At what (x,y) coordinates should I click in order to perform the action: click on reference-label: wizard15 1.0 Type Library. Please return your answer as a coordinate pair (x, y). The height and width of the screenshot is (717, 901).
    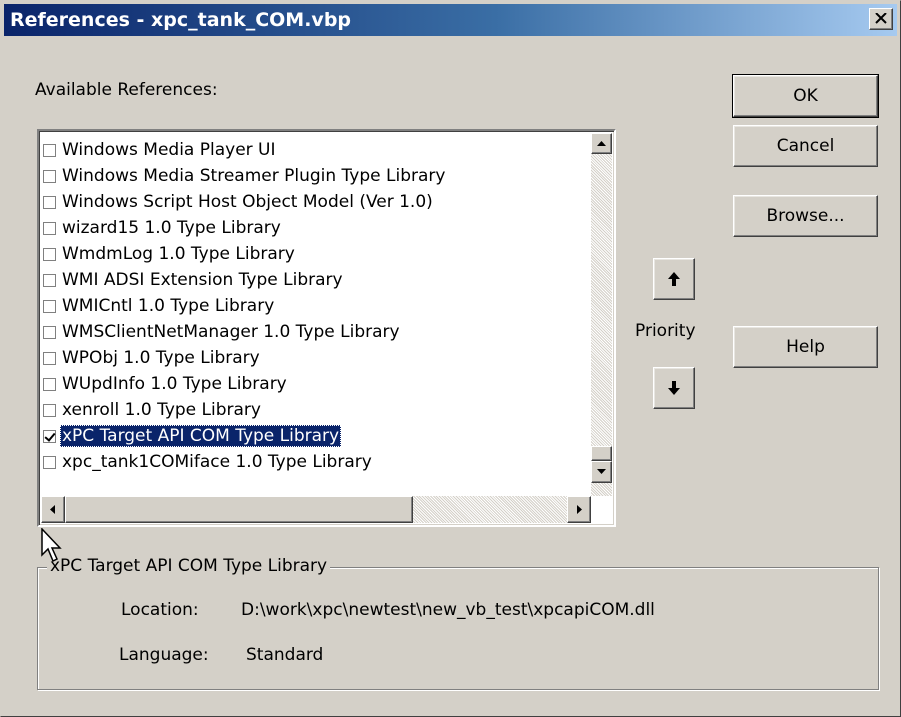
    Looking at the image, I should click on (171, 228).